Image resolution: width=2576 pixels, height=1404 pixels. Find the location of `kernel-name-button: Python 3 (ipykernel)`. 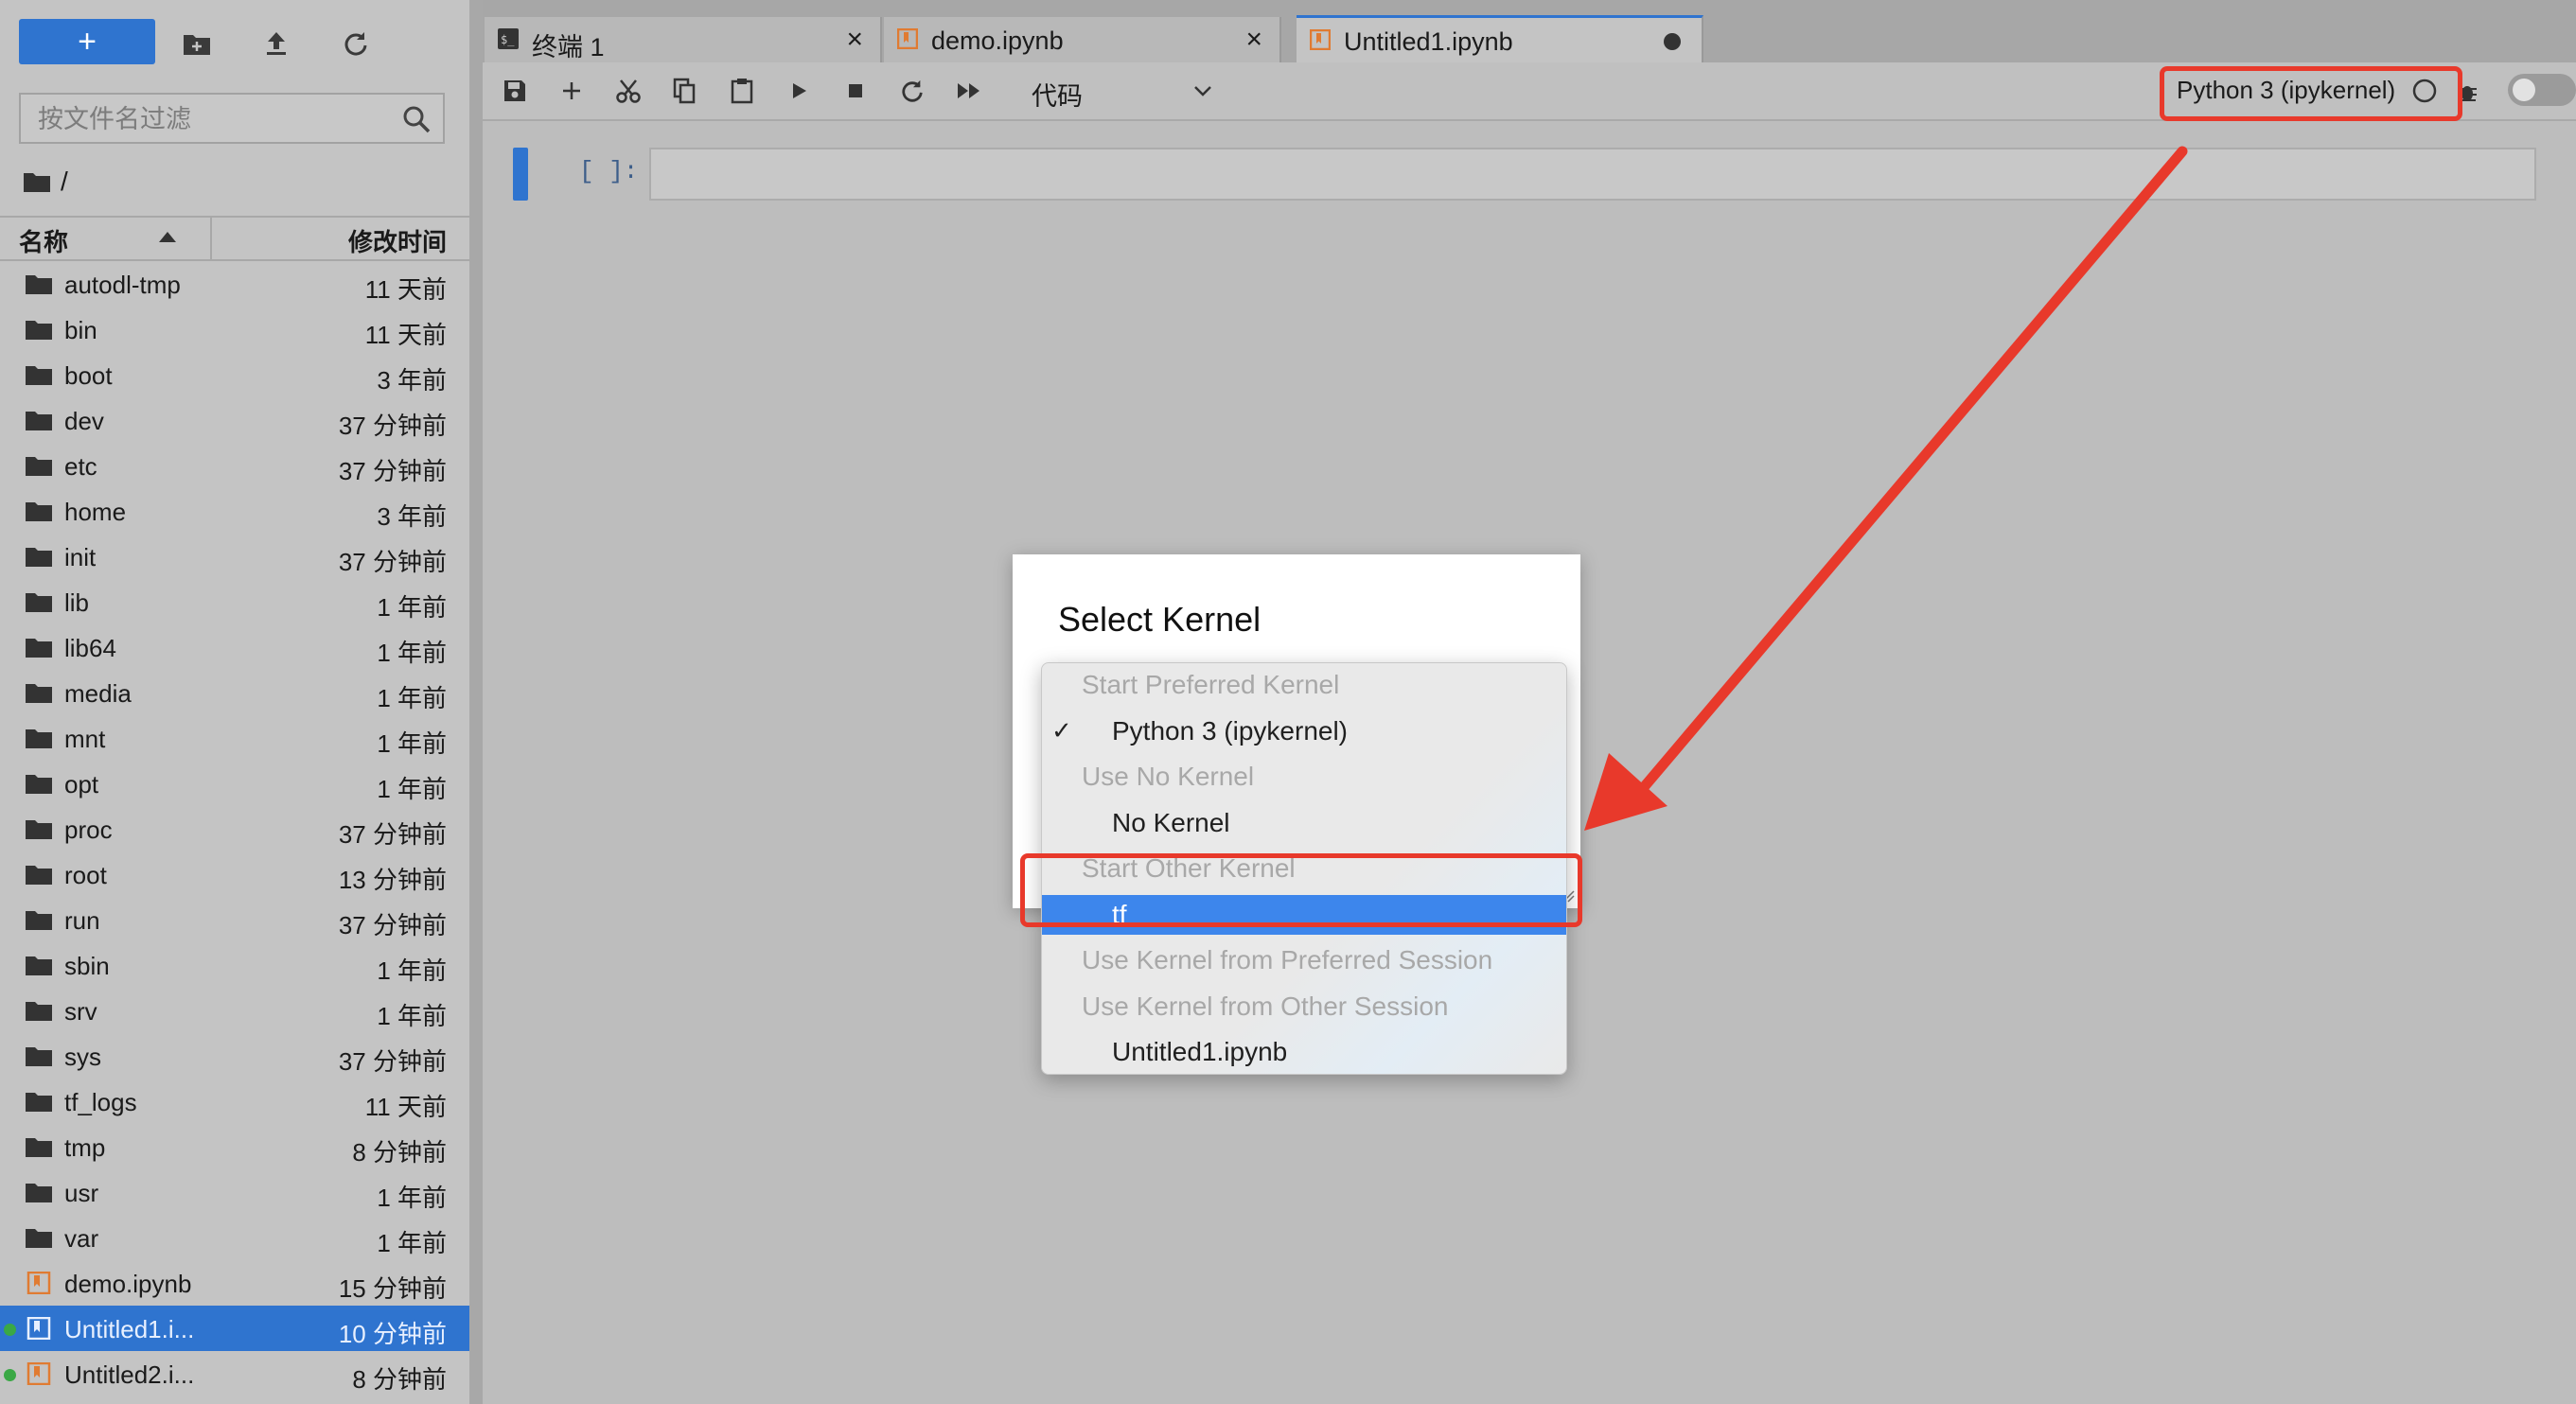

kernel-name-button: Python 3 (ipykernel) is located at coordinates (2286, 90).